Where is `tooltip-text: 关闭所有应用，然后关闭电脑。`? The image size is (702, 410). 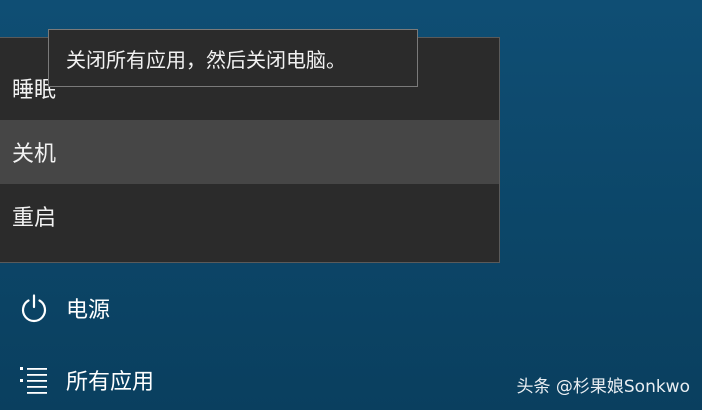
tooltip-text: 关闭所有应用，然后关闭电脑。 is located at coordinates (206, 59).